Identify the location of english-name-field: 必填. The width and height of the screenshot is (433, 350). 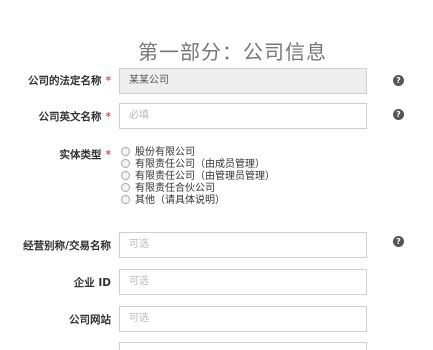
(243, 116).